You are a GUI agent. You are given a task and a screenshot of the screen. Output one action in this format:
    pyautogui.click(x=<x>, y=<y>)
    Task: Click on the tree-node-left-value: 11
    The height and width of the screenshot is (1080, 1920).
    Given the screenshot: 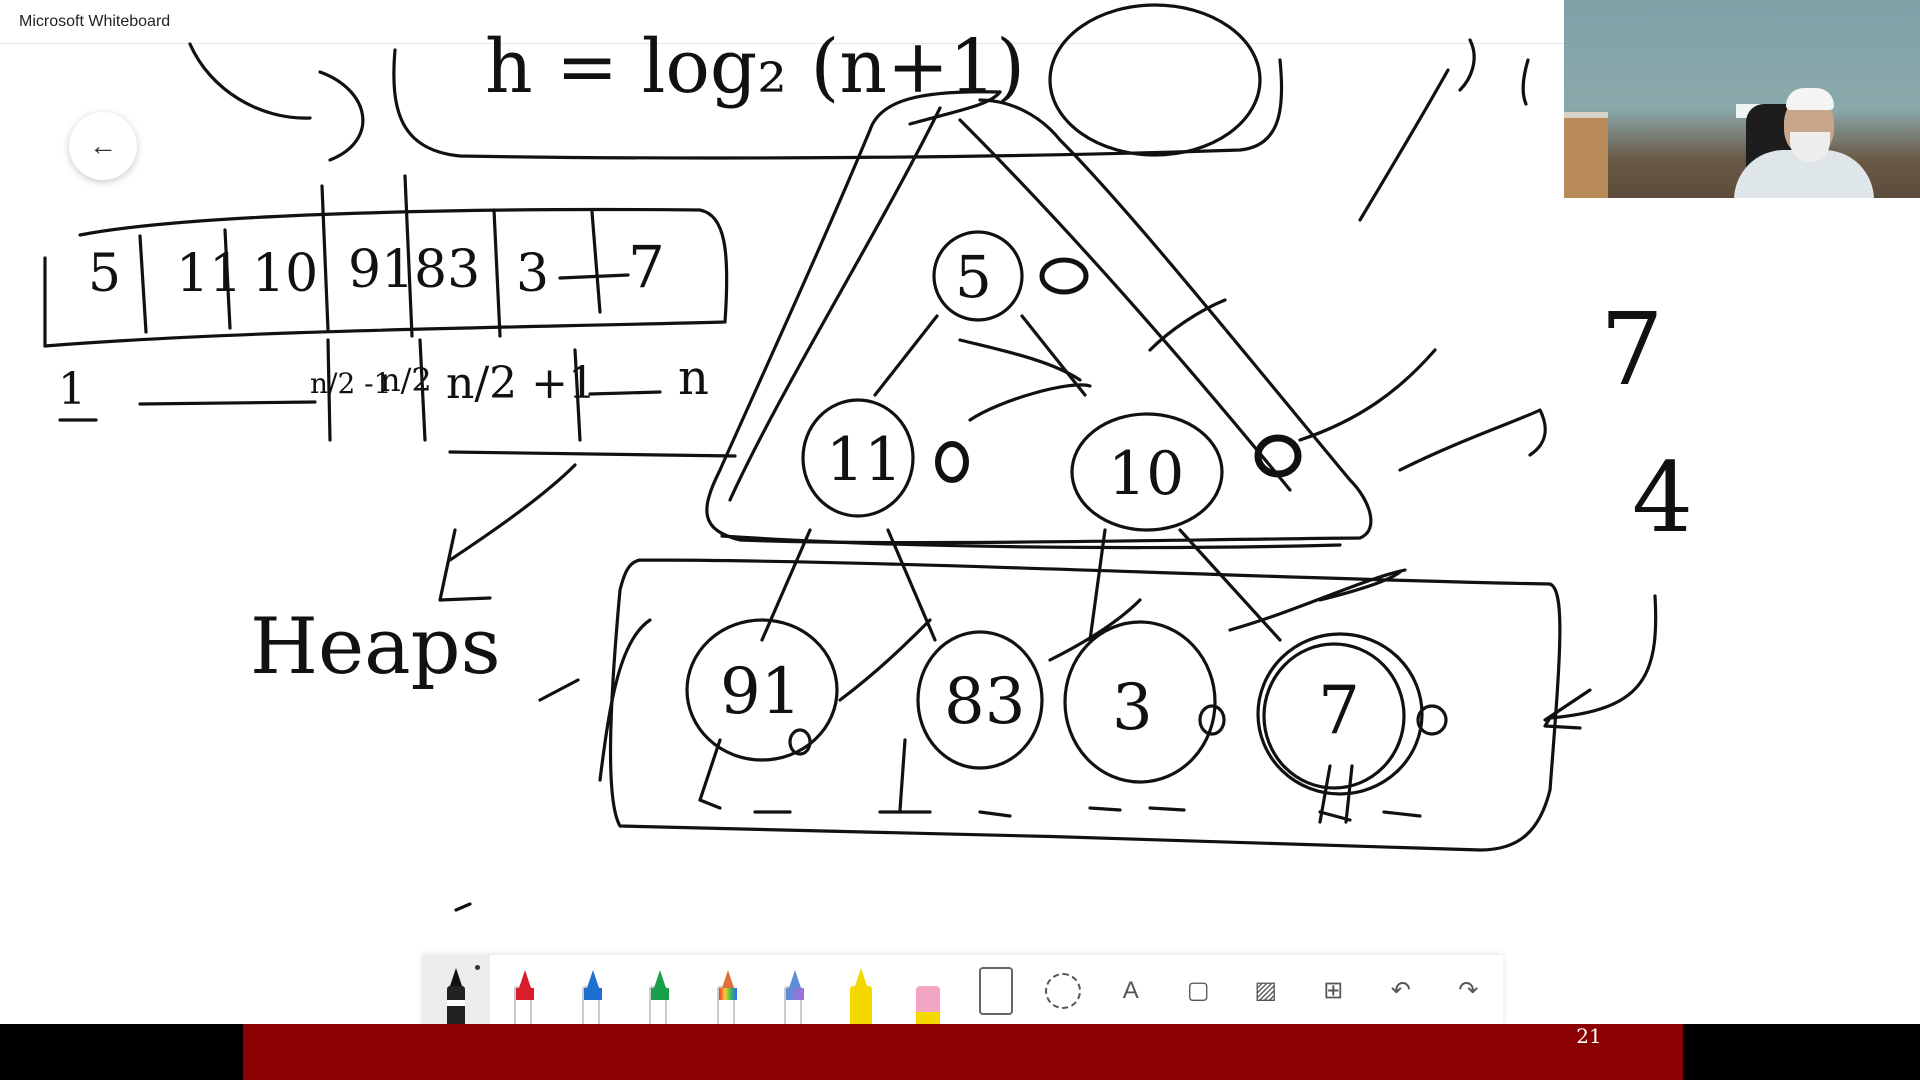 What is the action you would take?
    pyautogui.click(x=864, y=460)
    